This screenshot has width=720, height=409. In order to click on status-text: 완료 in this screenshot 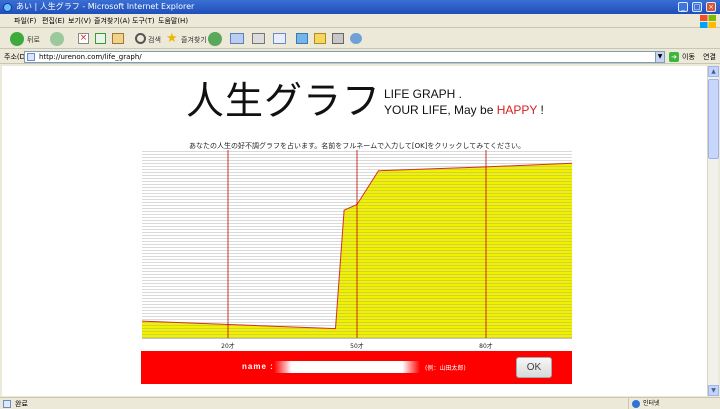, I will do `click(21, 404)`.